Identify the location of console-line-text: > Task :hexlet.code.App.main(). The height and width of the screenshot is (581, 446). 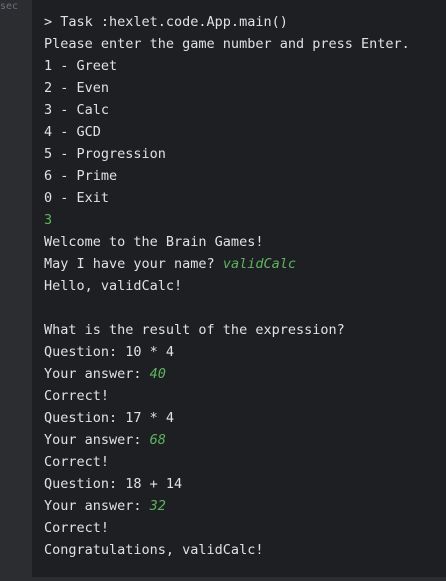
(166, 22).